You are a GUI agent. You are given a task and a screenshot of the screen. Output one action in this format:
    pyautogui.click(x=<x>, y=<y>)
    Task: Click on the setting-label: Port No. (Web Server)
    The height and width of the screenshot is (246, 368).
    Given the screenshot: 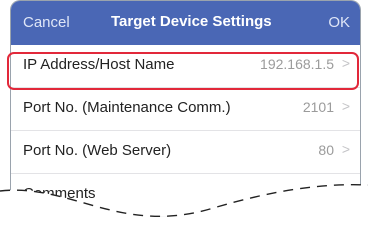 What is the action you would take?
    pyautogui.click(x=97, y=150)
    